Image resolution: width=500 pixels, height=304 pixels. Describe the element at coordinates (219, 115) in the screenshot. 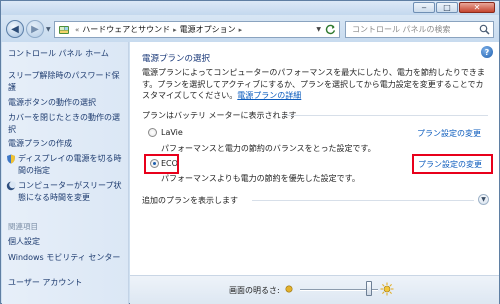

I see `section-heading: プランはバッテリ メーターに表示されます` at that location.